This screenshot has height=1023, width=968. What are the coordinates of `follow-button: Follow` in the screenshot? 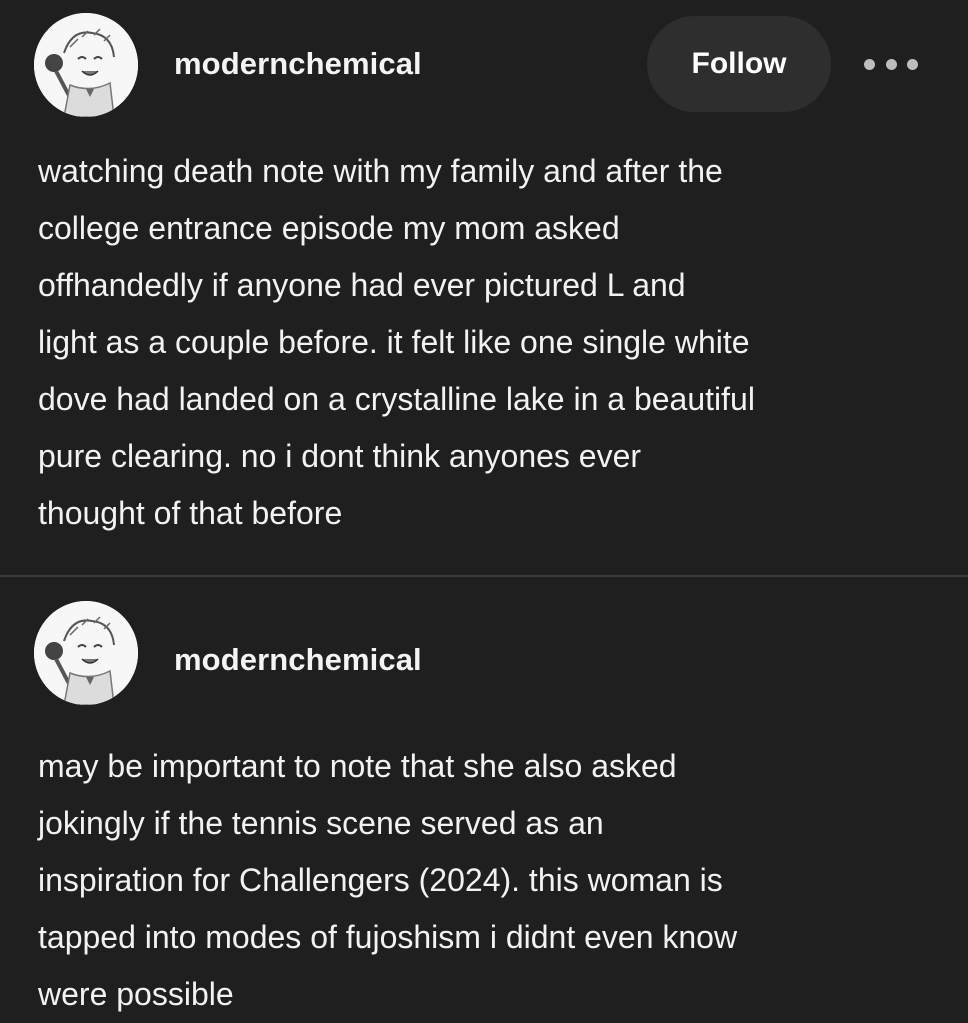 It's located at (739, 64).